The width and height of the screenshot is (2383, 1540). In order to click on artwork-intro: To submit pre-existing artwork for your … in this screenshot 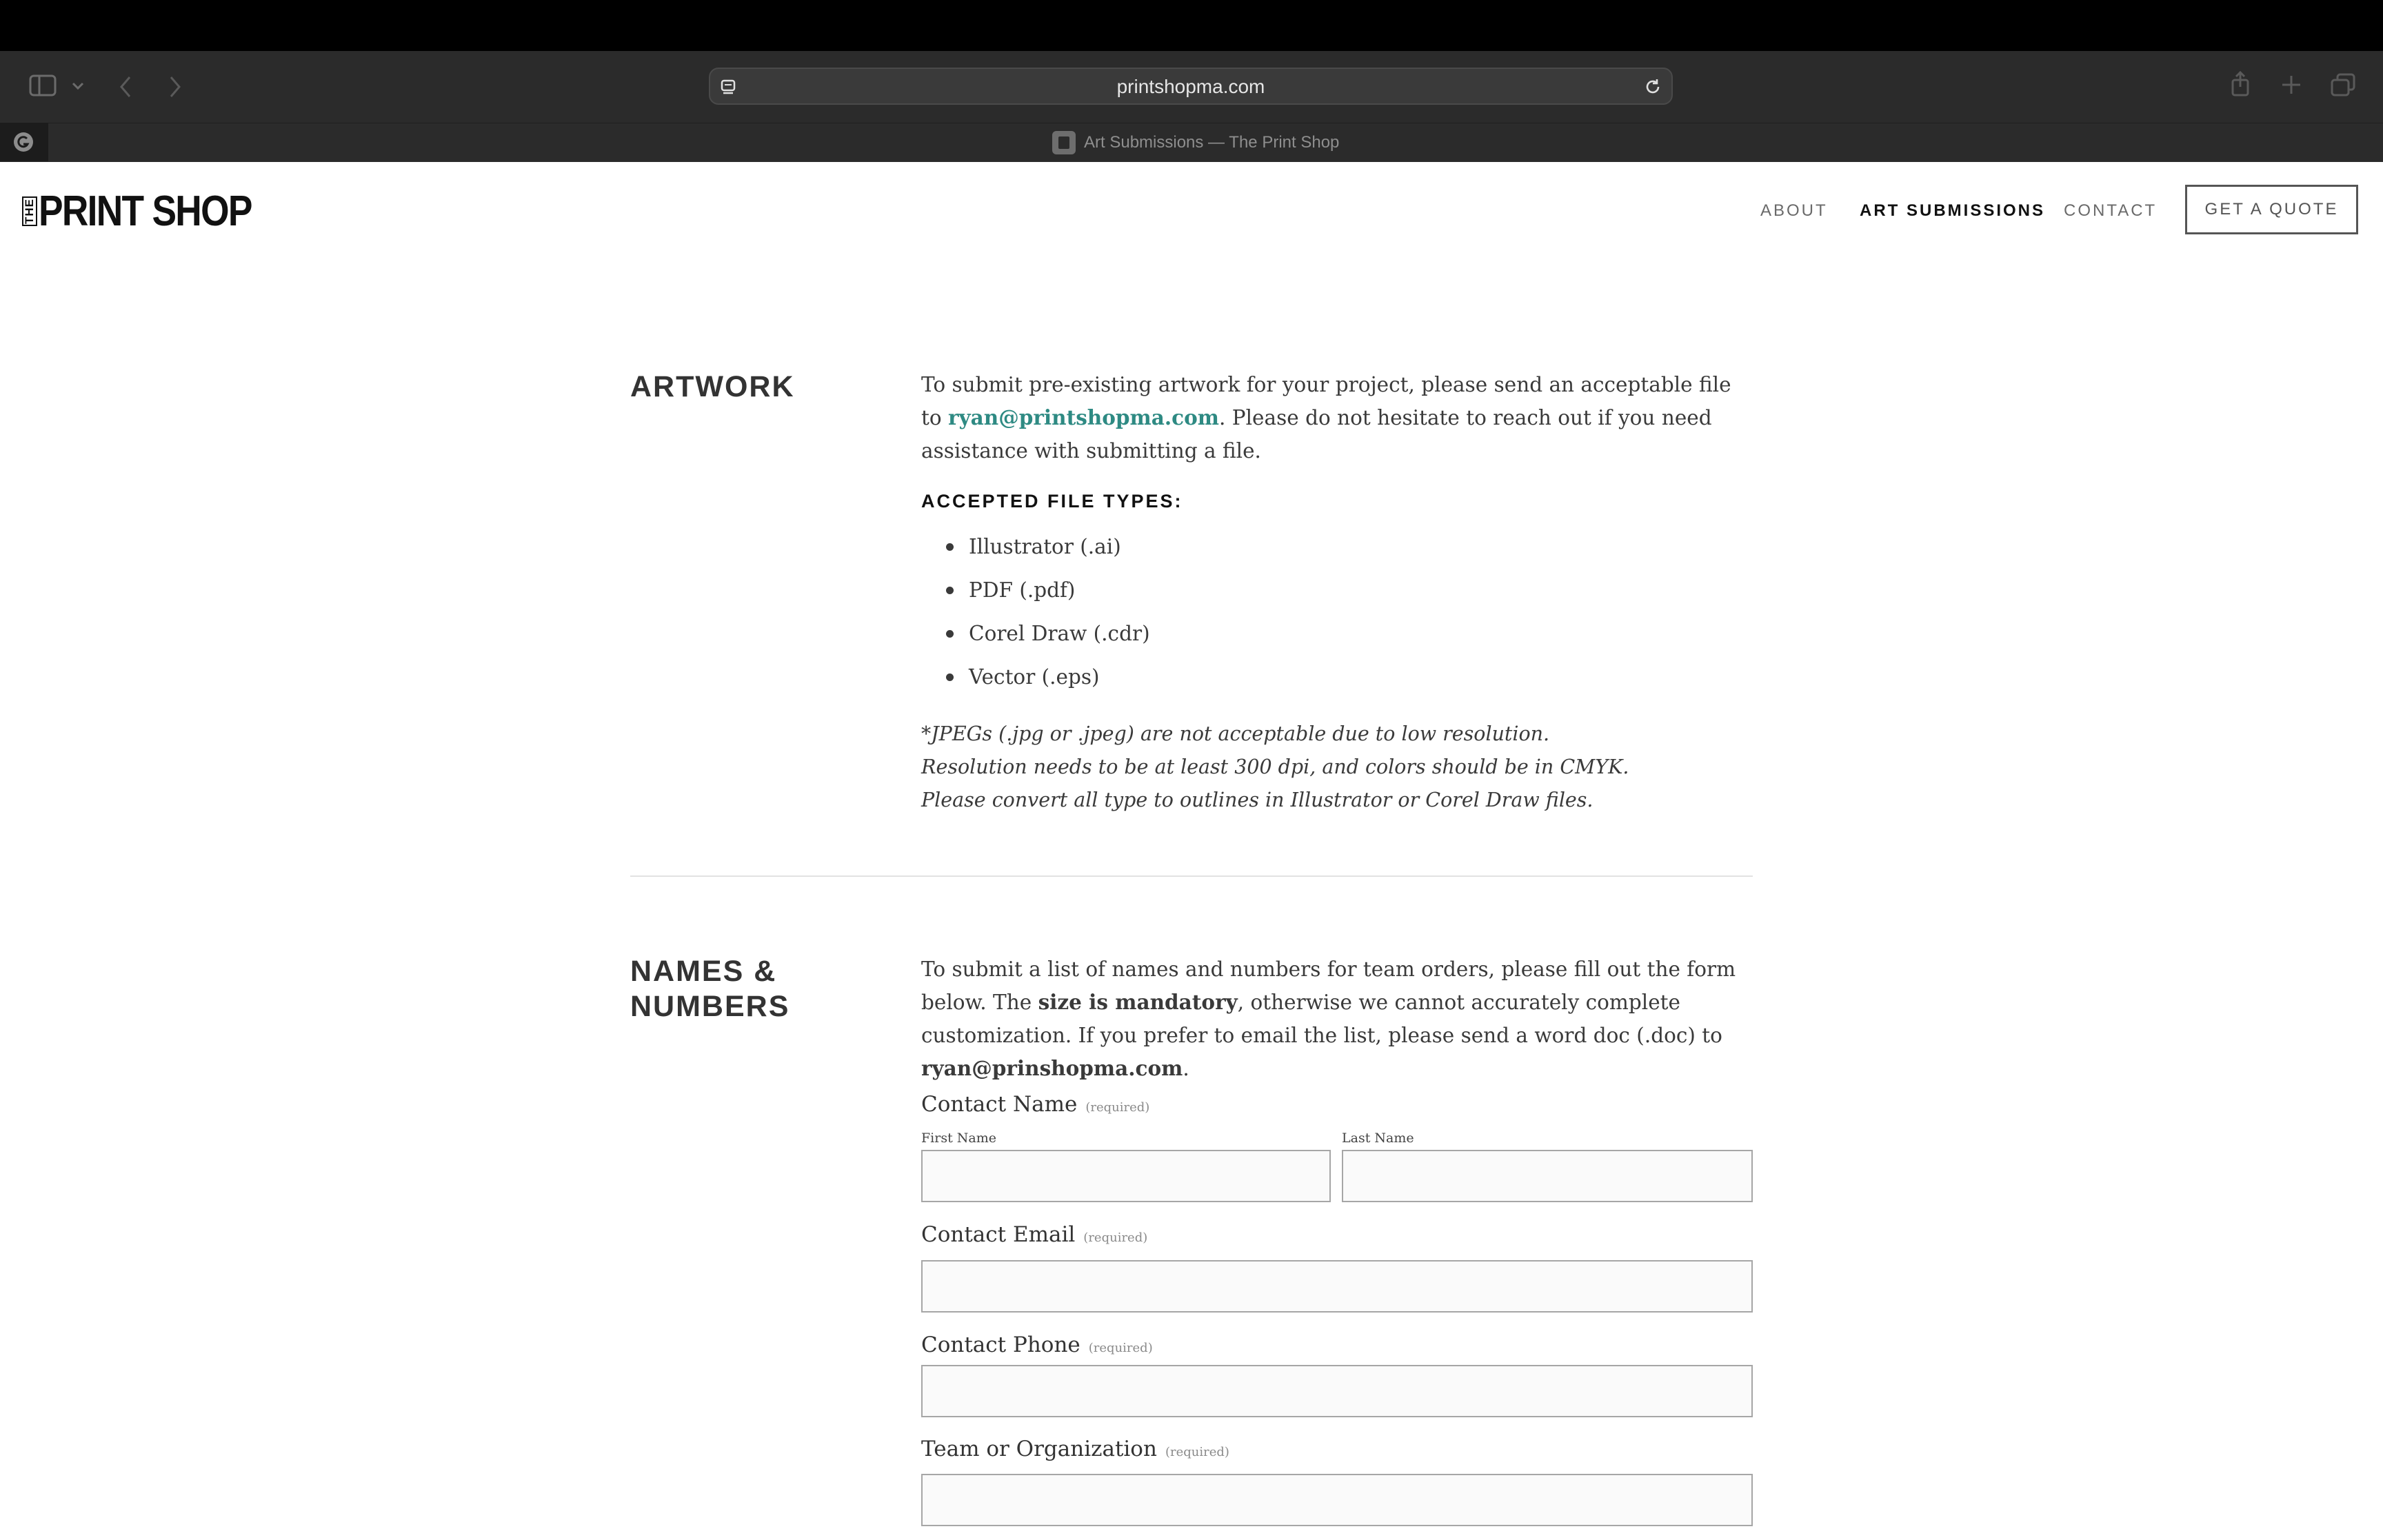, I will do `click(1337, 418)`.